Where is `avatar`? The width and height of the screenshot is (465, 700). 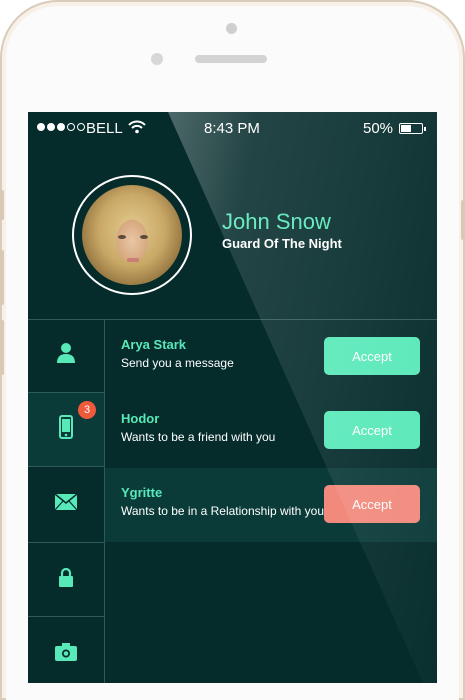
avatar is located at coordinates (132, 235).